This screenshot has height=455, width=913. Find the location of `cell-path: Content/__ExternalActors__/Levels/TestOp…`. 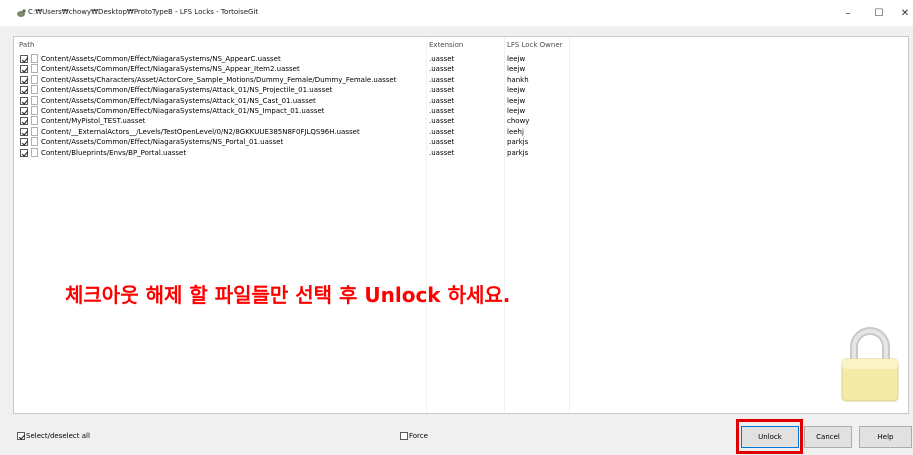

cell-path: Content/__ExternalActors__/Levels/TestOp… is located at coordinates (200, 131).